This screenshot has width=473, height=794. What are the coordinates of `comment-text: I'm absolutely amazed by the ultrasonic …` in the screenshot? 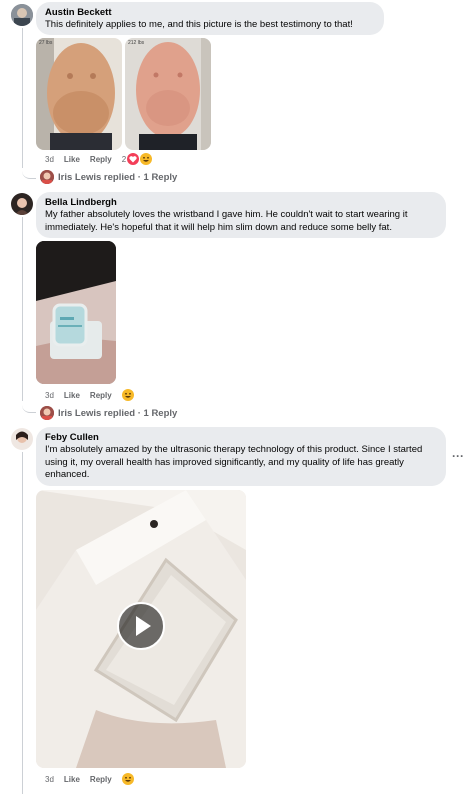 It's located at (234, 462).